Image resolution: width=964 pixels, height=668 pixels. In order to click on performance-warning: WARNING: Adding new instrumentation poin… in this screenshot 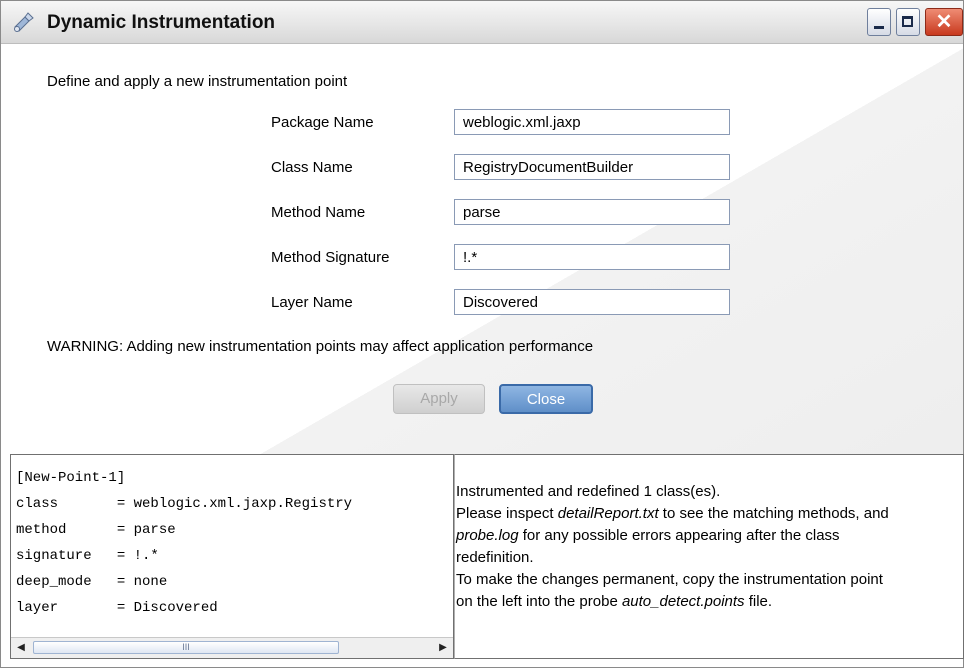, I will do `click(320, 346)`.